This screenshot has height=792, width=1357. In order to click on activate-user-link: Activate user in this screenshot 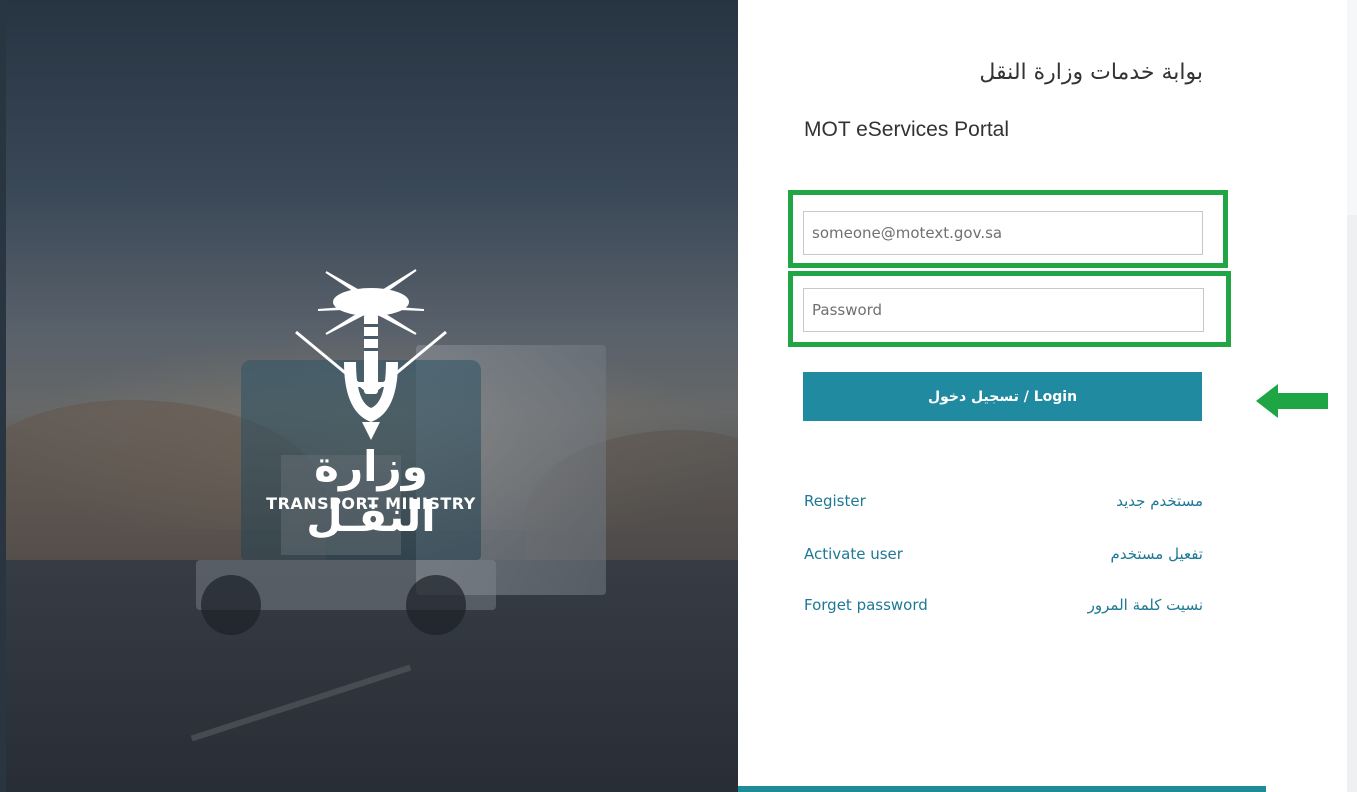, I will do `click(853, 554)`.